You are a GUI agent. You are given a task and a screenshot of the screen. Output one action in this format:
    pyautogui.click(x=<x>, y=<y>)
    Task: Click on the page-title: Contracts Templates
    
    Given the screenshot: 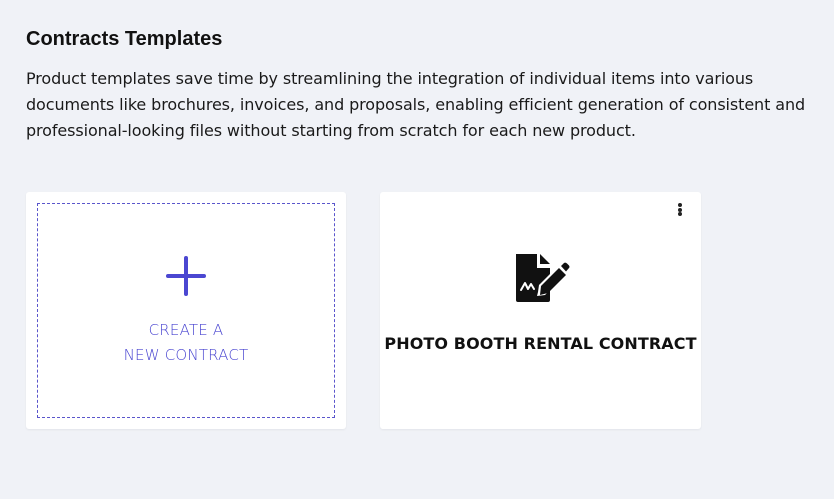 What is the action you would take?
    pyautogui.click(x=124, y=39)
    